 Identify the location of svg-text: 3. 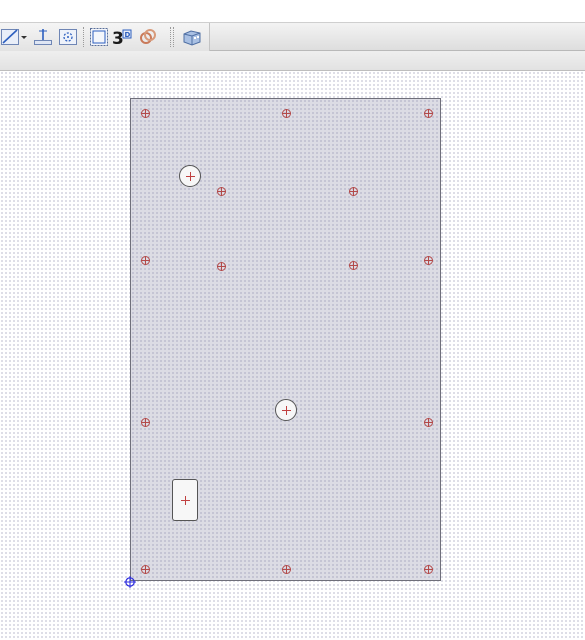
(118, 38).